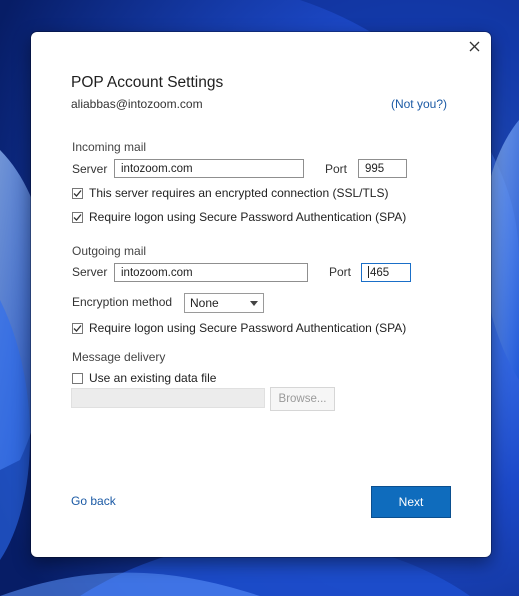 The image size is (519, 596). I want to click on incoming-port-input: 995, so click(382, 168).